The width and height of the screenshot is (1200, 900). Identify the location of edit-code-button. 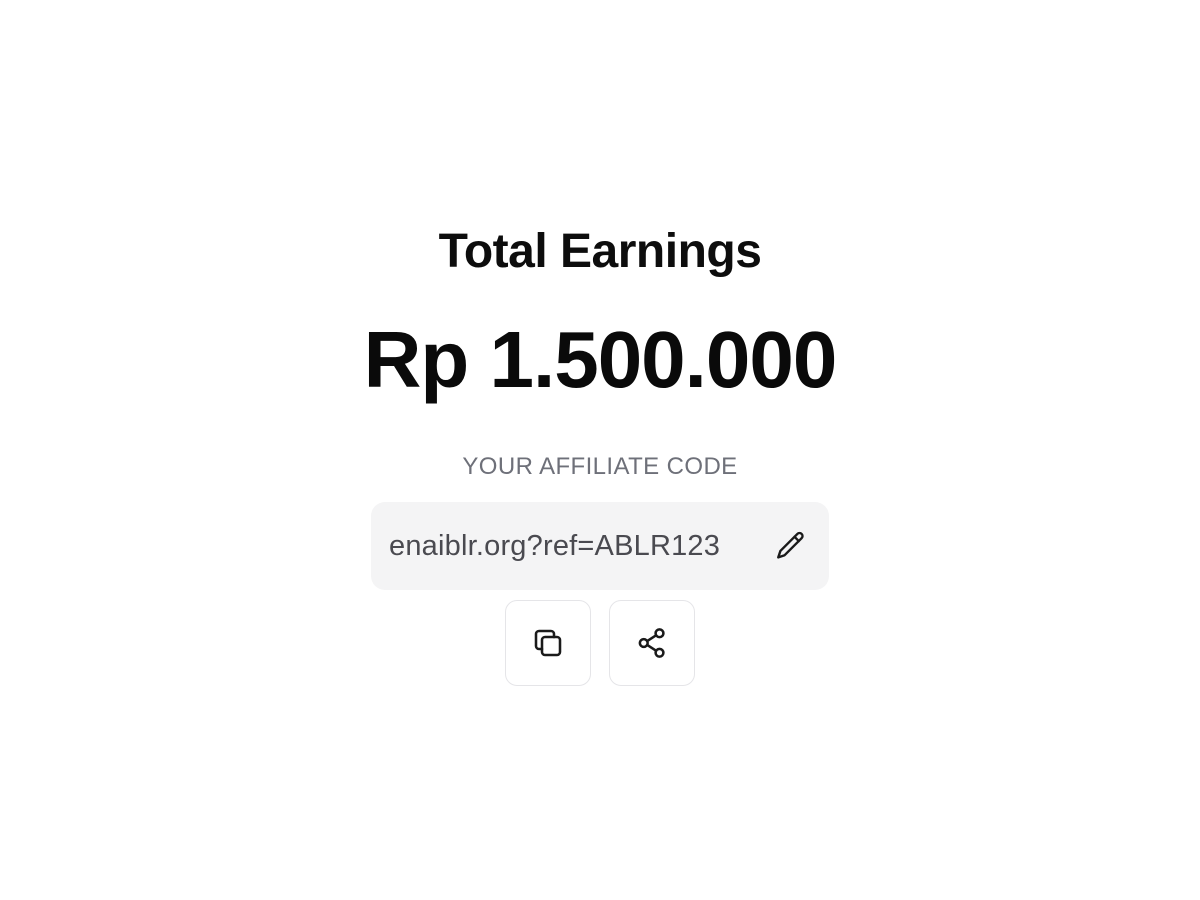
(791, 546).